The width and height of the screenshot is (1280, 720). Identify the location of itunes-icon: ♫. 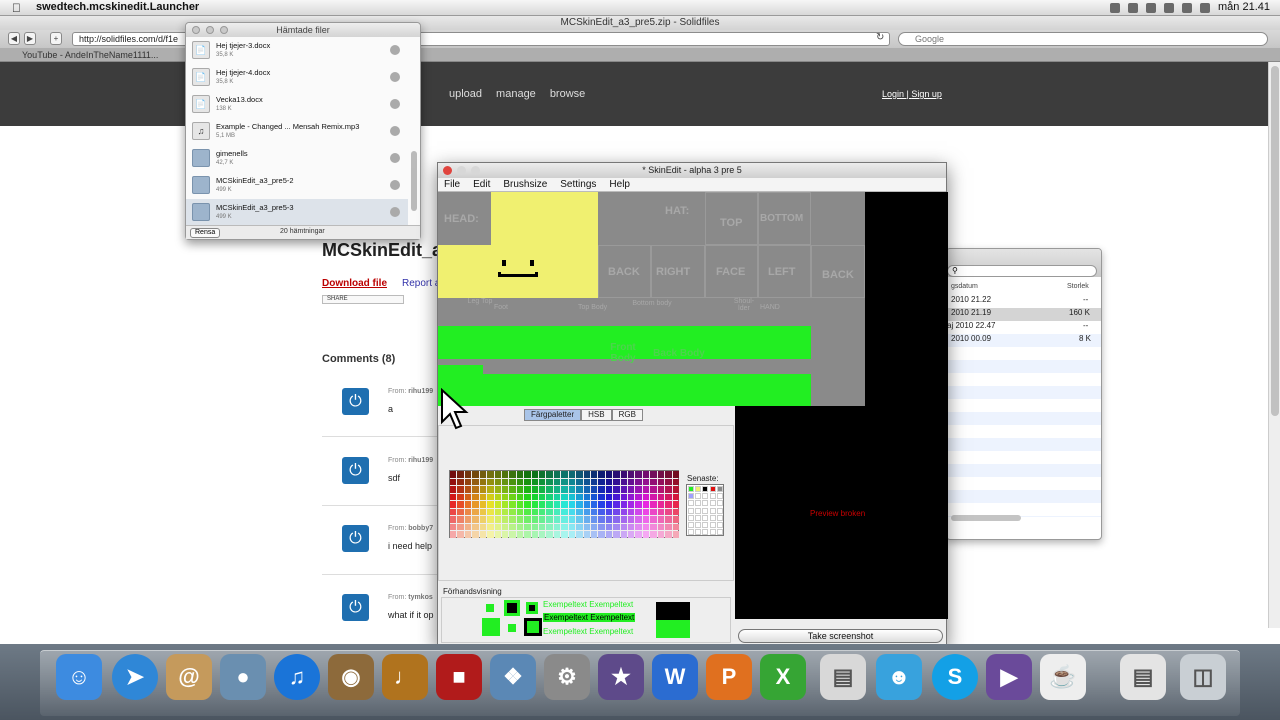
(297, 677).